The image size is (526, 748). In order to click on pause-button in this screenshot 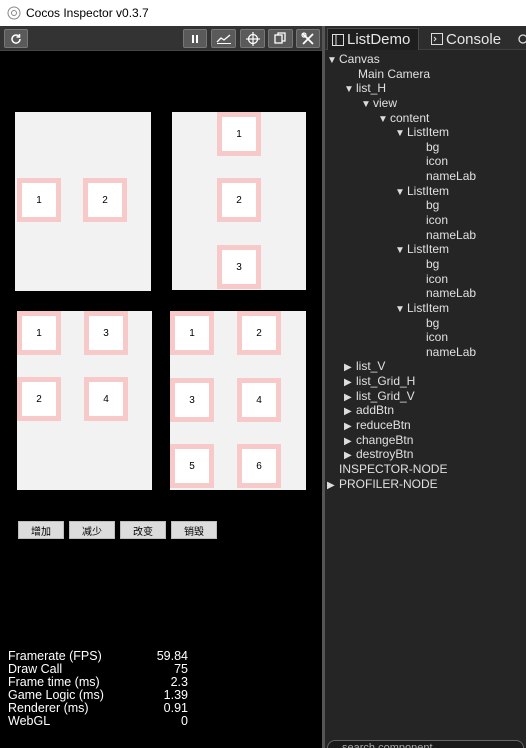, I will do `click(195, 38)`.